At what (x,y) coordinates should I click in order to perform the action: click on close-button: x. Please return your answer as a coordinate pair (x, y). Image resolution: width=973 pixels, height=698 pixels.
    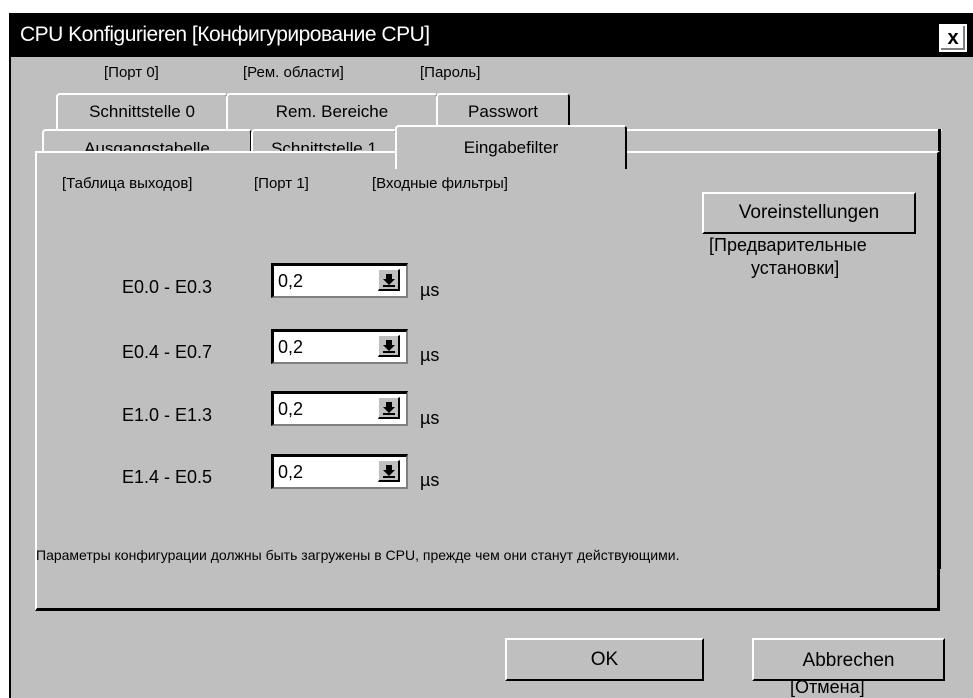
    Looking at the image, I should click on (953, 38).